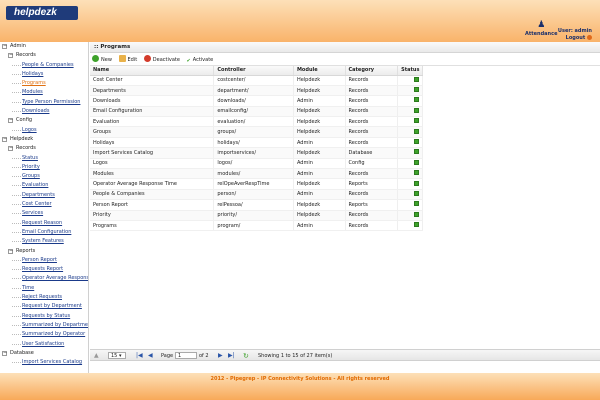  Describe the element at coordinates (541, 28) in the screenshot. I see `attendance-link: ♟ Attendance` at that location.